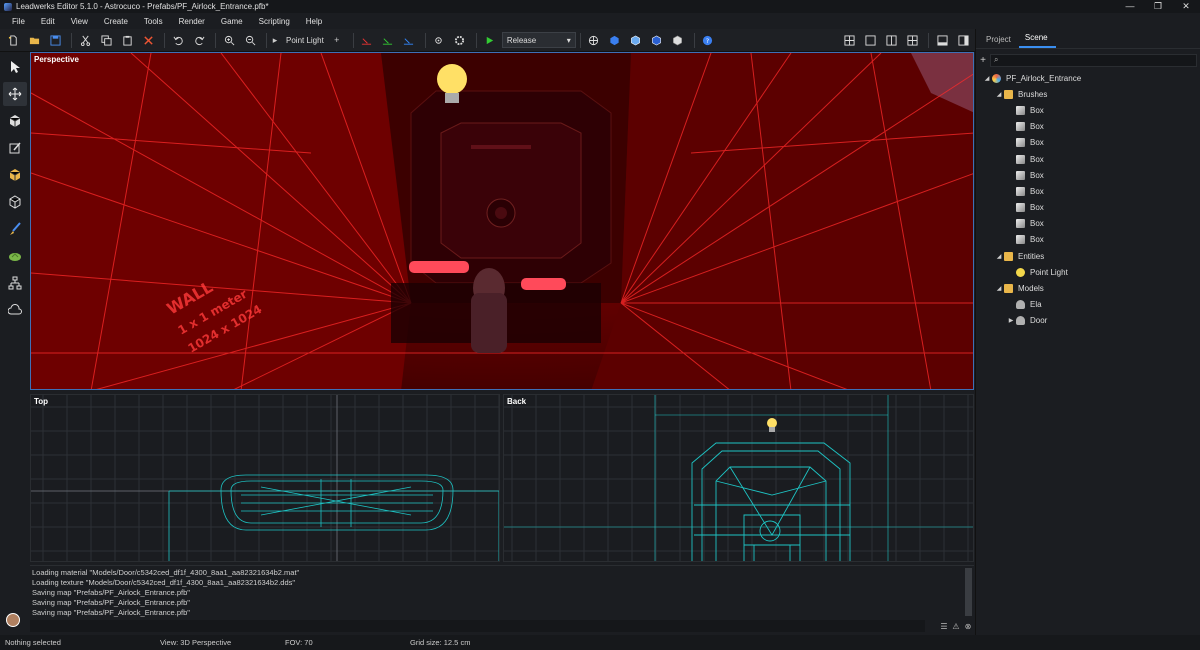 This screenshot has width=1200, height=650. Describe the element at coordinates (870, 40) in the screenshot. I see `layout-single-icon` at that location.